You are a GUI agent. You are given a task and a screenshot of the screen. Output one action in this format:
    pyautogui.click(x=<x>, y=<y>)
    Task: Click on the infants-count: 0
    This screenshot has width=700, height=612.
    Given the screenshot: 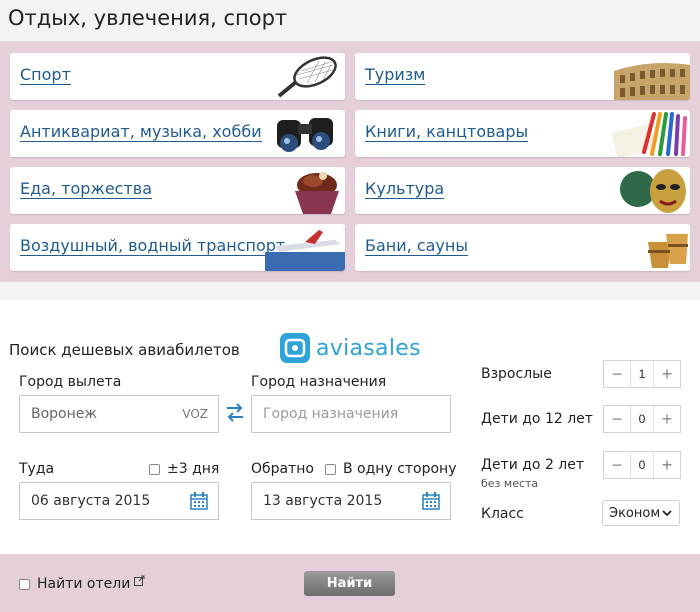 What is the action you would take?
    pyautogui.click(x=642, y=465)
    